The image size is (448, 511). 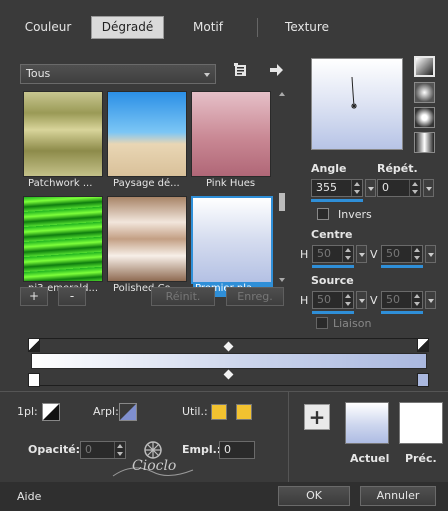 What do you see at coordinates (195, 411) in the screenshot?
I see `user-label: Util.:` at bounding box center [195, 411].